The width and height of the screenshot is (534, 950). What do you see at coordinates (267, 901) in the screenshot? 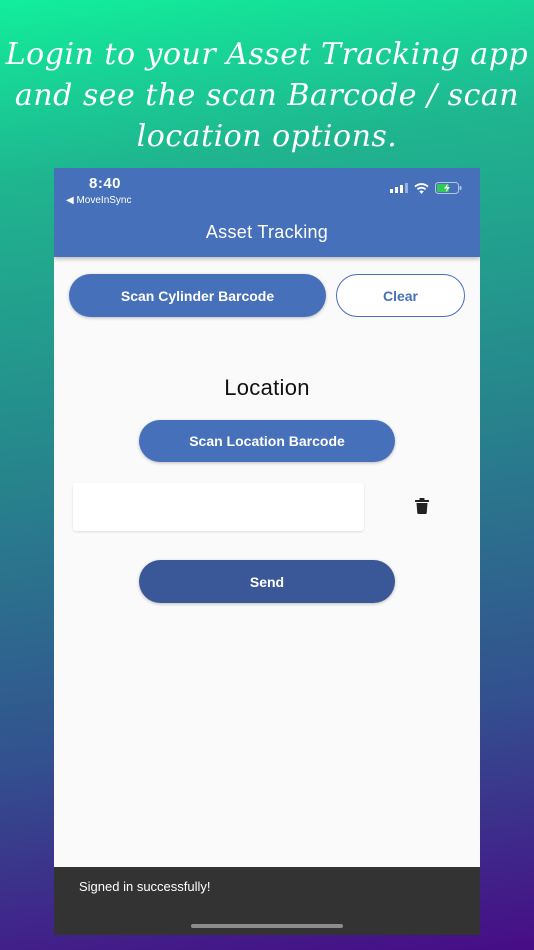
I see `snackbar: Signed in successfully!` at bounding box center [267, 901].